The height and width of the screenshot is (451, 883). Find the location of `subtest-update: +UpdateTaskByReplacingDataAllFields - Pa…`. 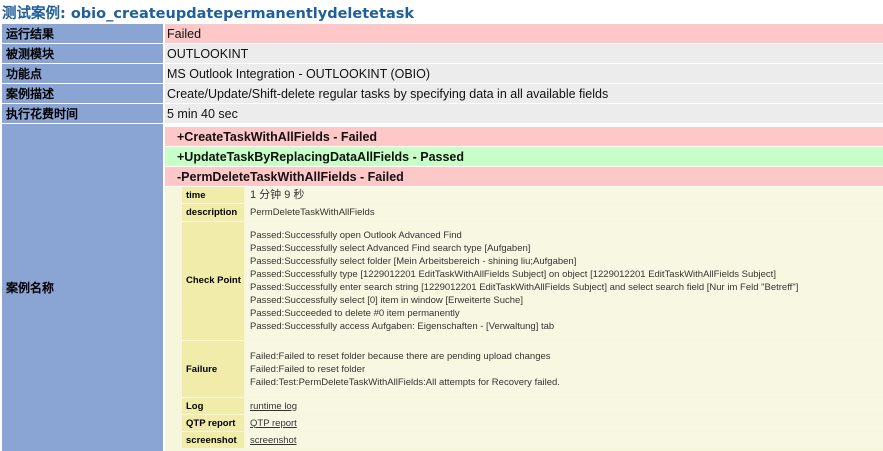

subtest-update: +UpdateTaskByReplacingDataAllFields - Pa… is located at coordinates (524, 156).